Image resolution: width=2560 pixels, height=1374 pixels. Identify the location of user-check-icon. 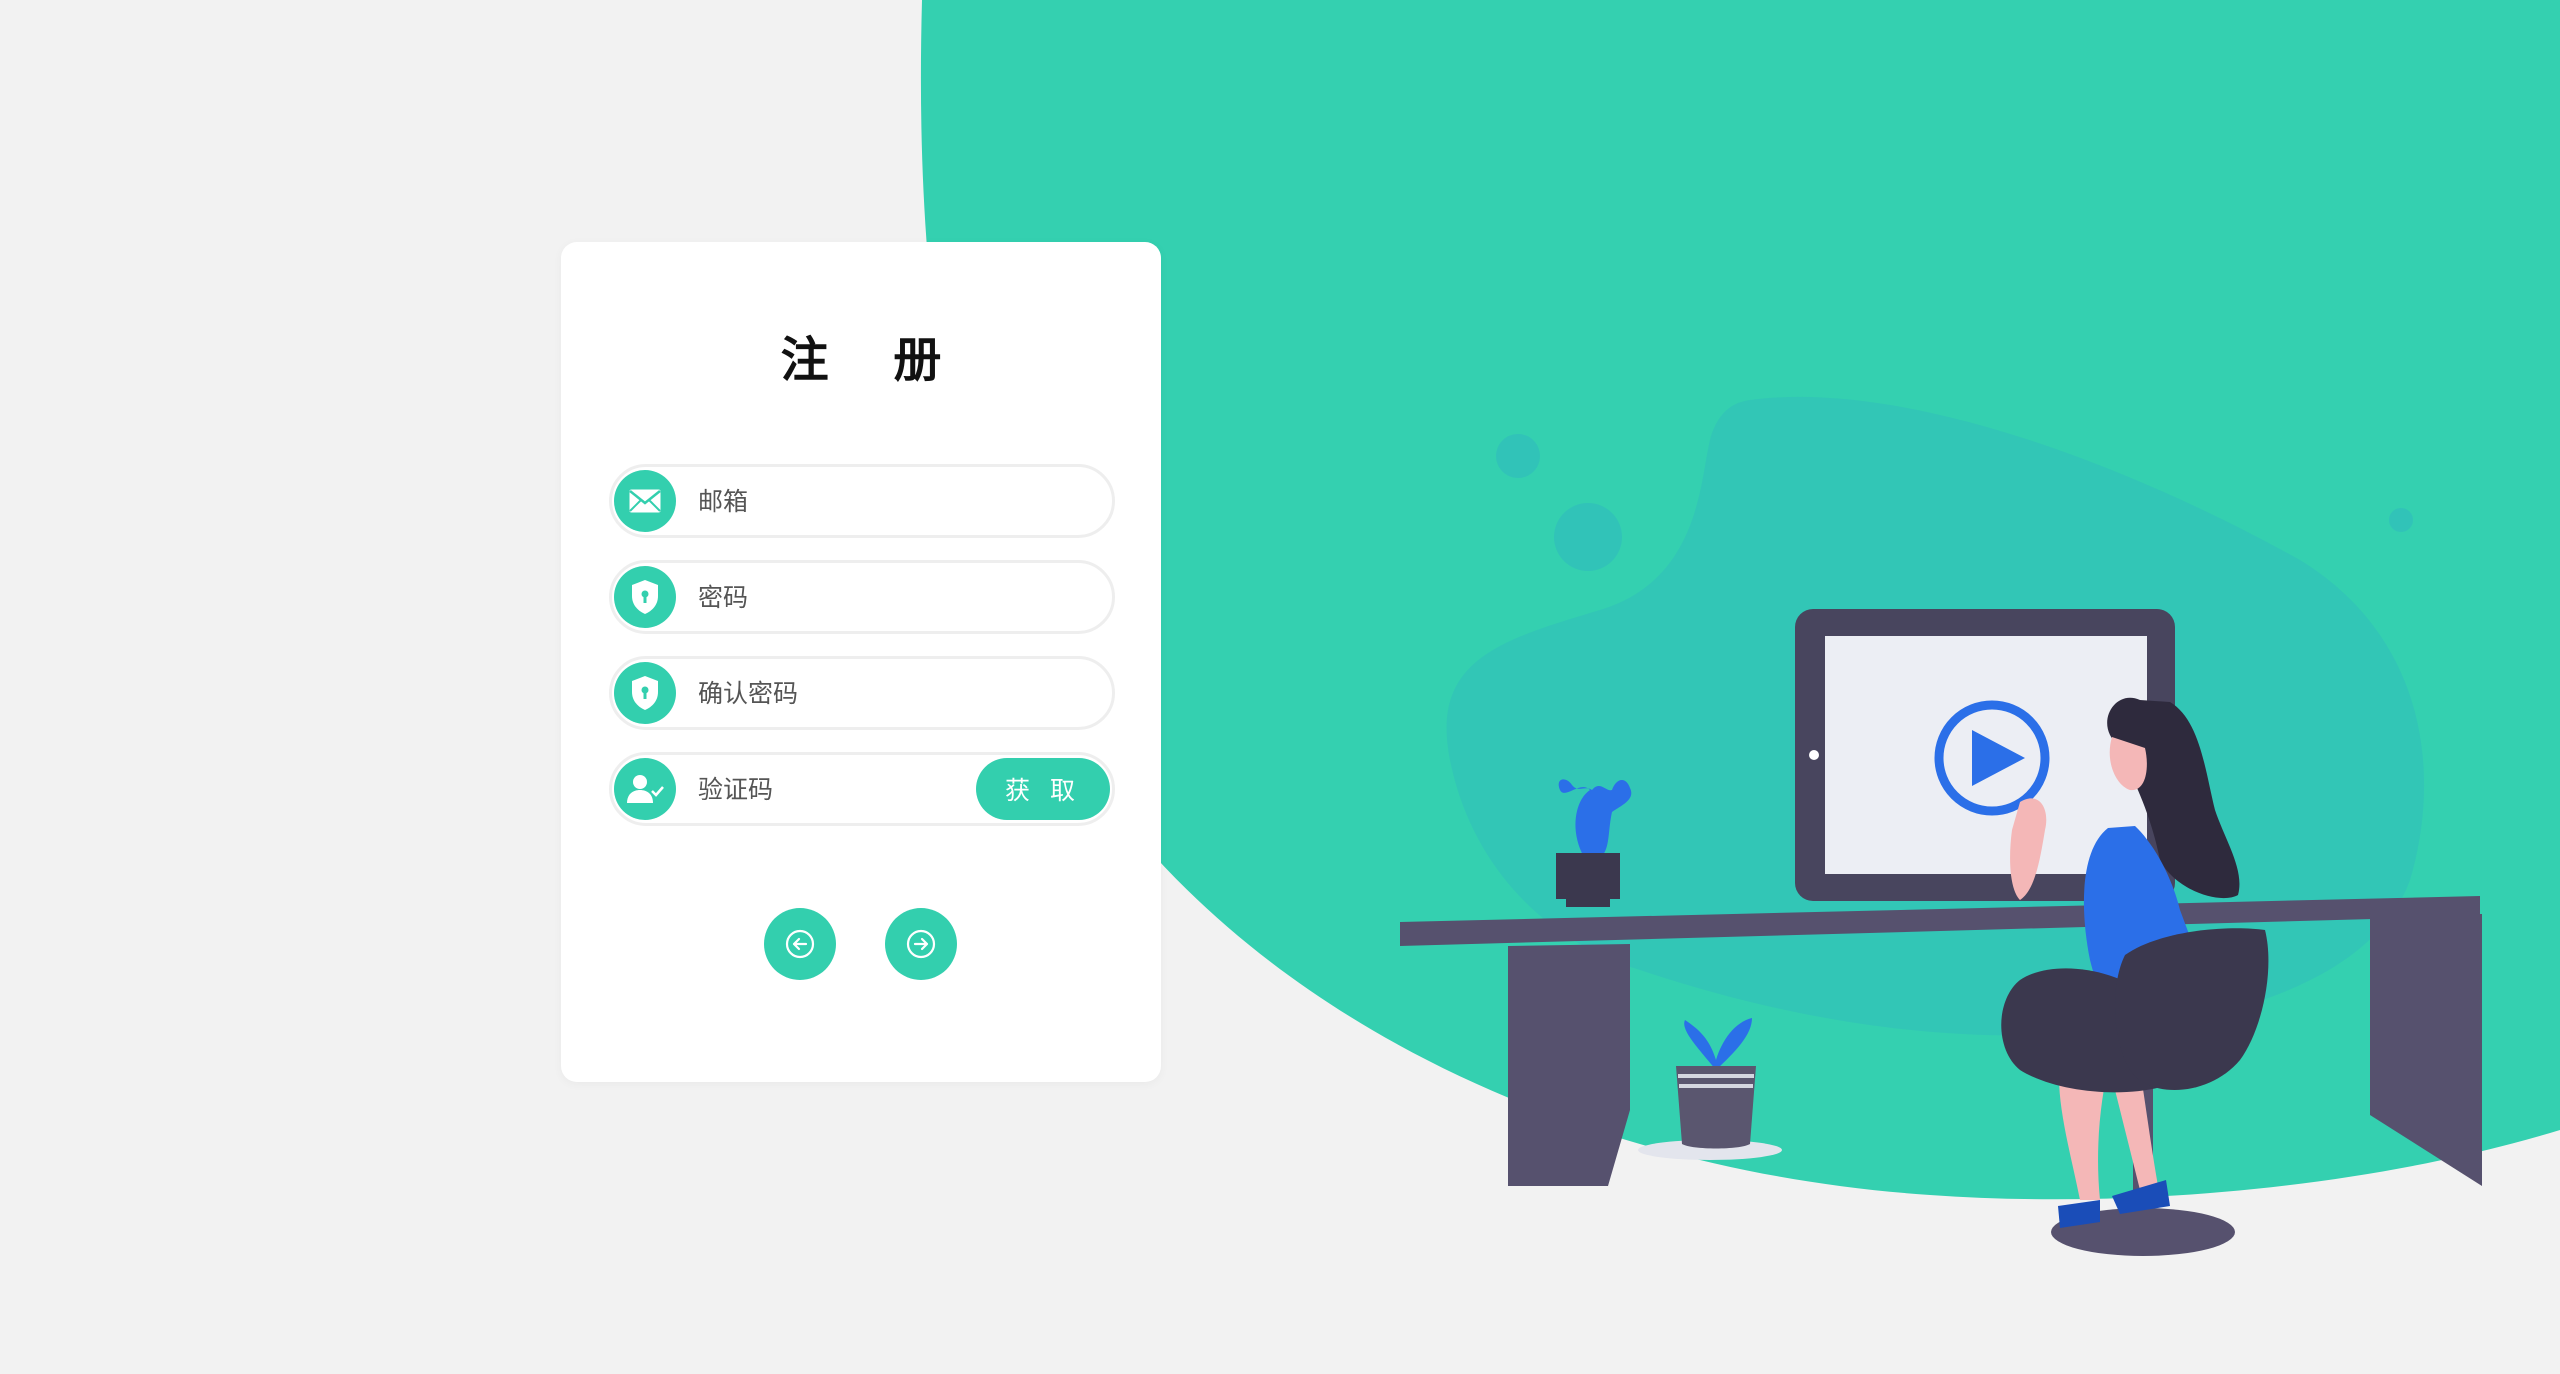
(645, 789).